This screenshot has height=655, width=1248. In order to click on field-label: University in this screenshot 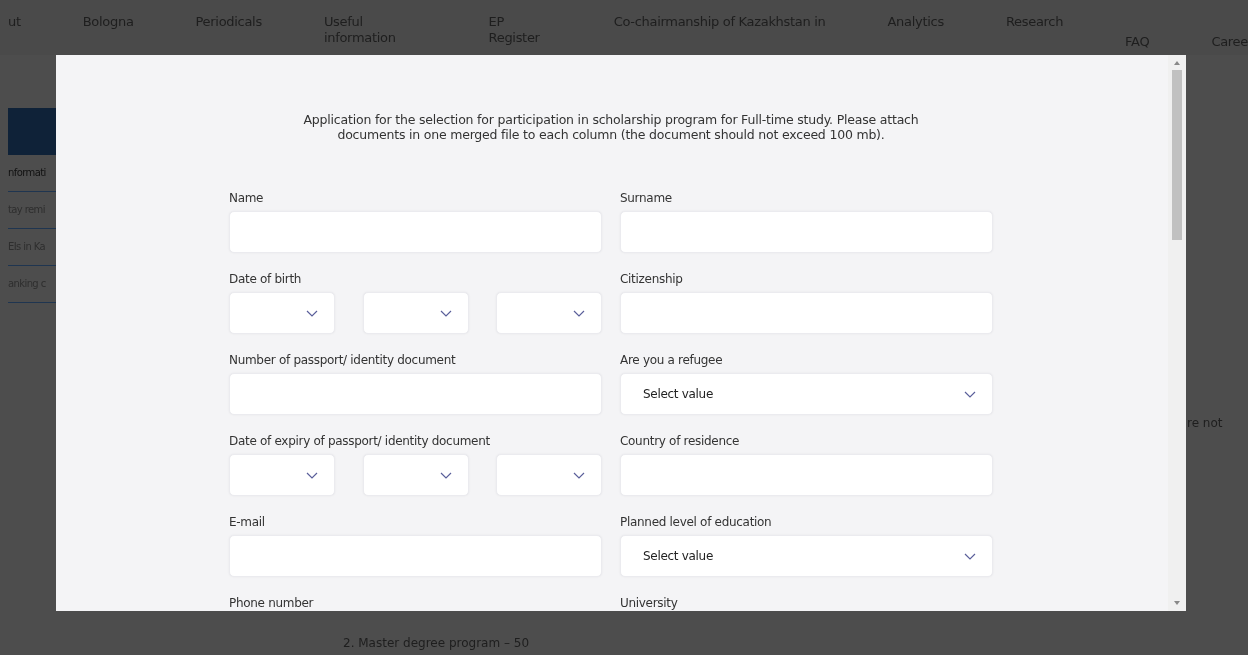, I will do `click(649, 603)`.